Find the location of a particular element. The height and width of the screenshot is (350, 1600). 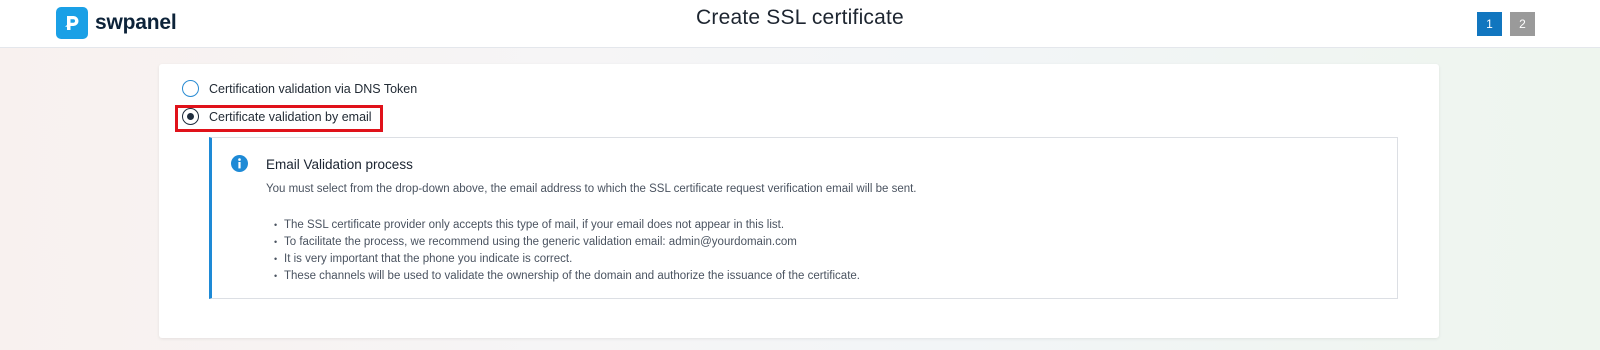

info-icon is located at coordinates (239, 163).